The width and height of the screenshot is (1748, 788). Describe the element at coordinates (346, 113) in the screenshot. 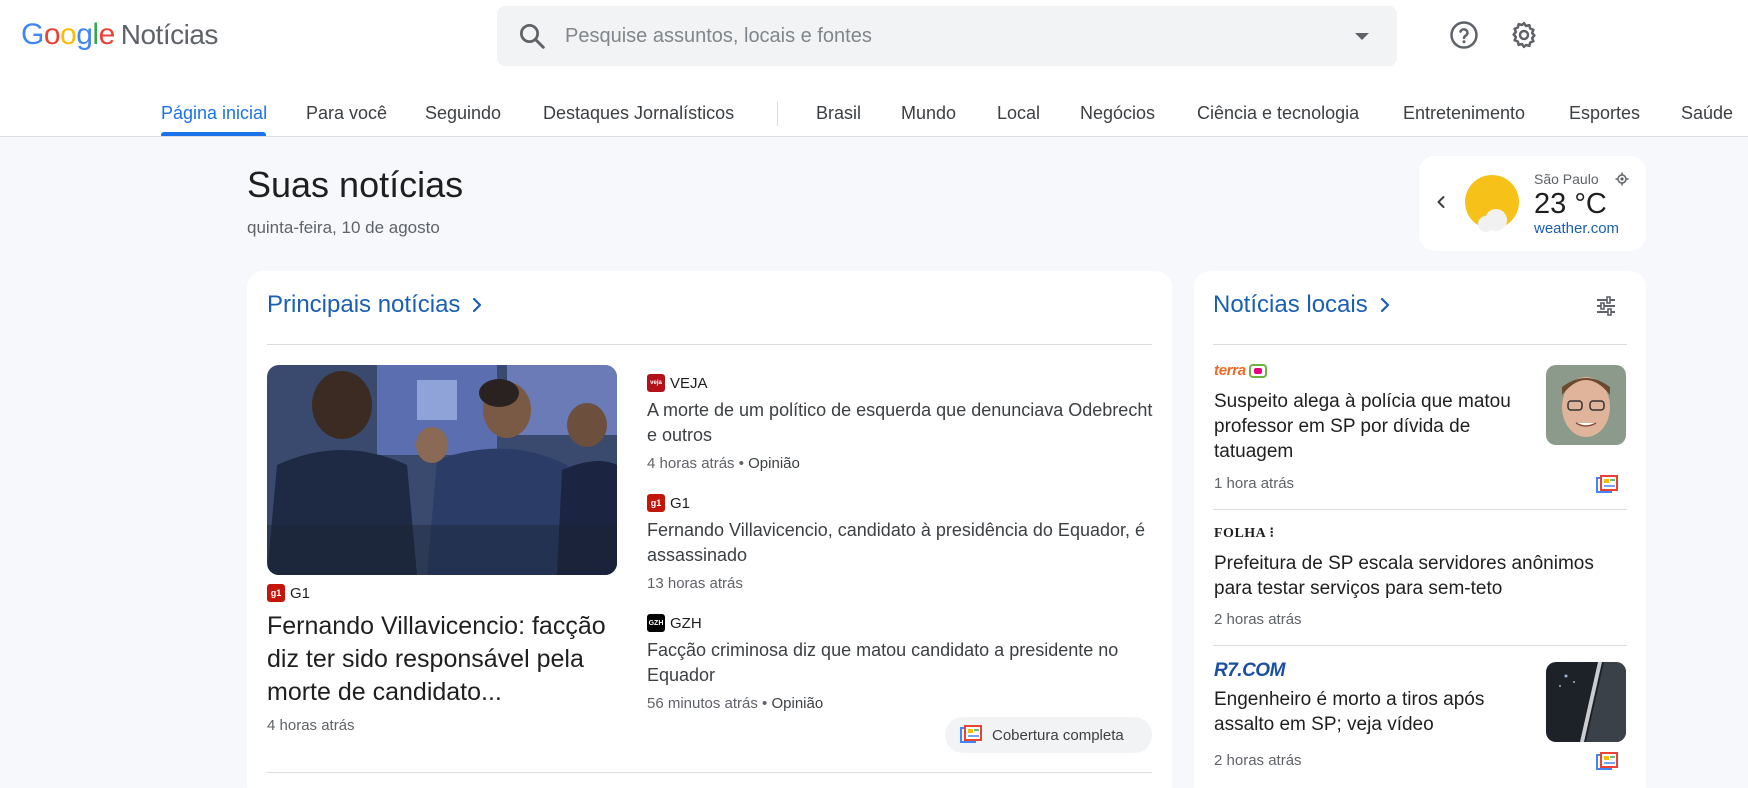

I see `tab-para-voce: Para você` at that location.